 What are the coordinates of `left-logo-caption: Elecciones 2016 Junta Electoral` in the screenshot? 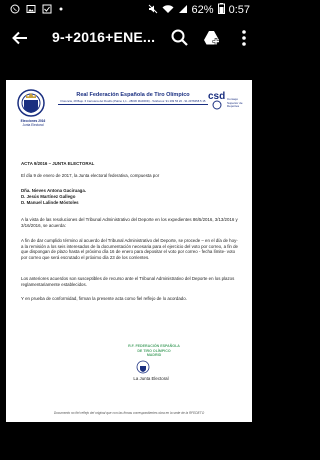 It's located at (33, 123).